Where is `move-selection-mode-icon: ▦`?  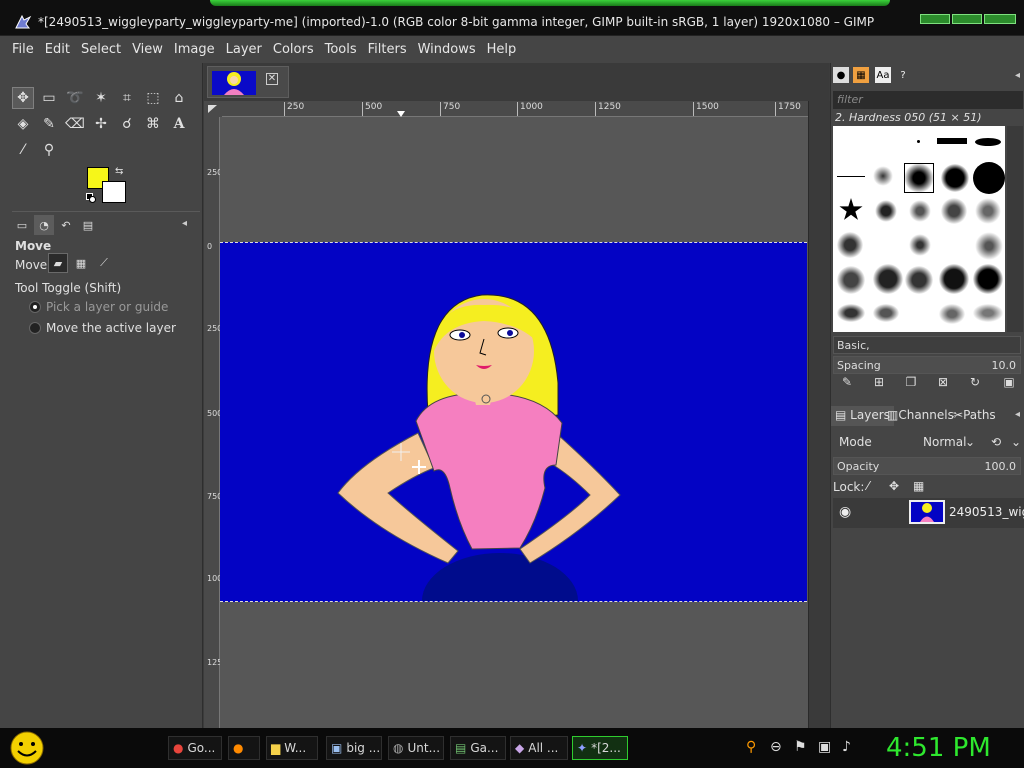
move-selection-mode-icon: ▦ is located at coordinates (81, 263).